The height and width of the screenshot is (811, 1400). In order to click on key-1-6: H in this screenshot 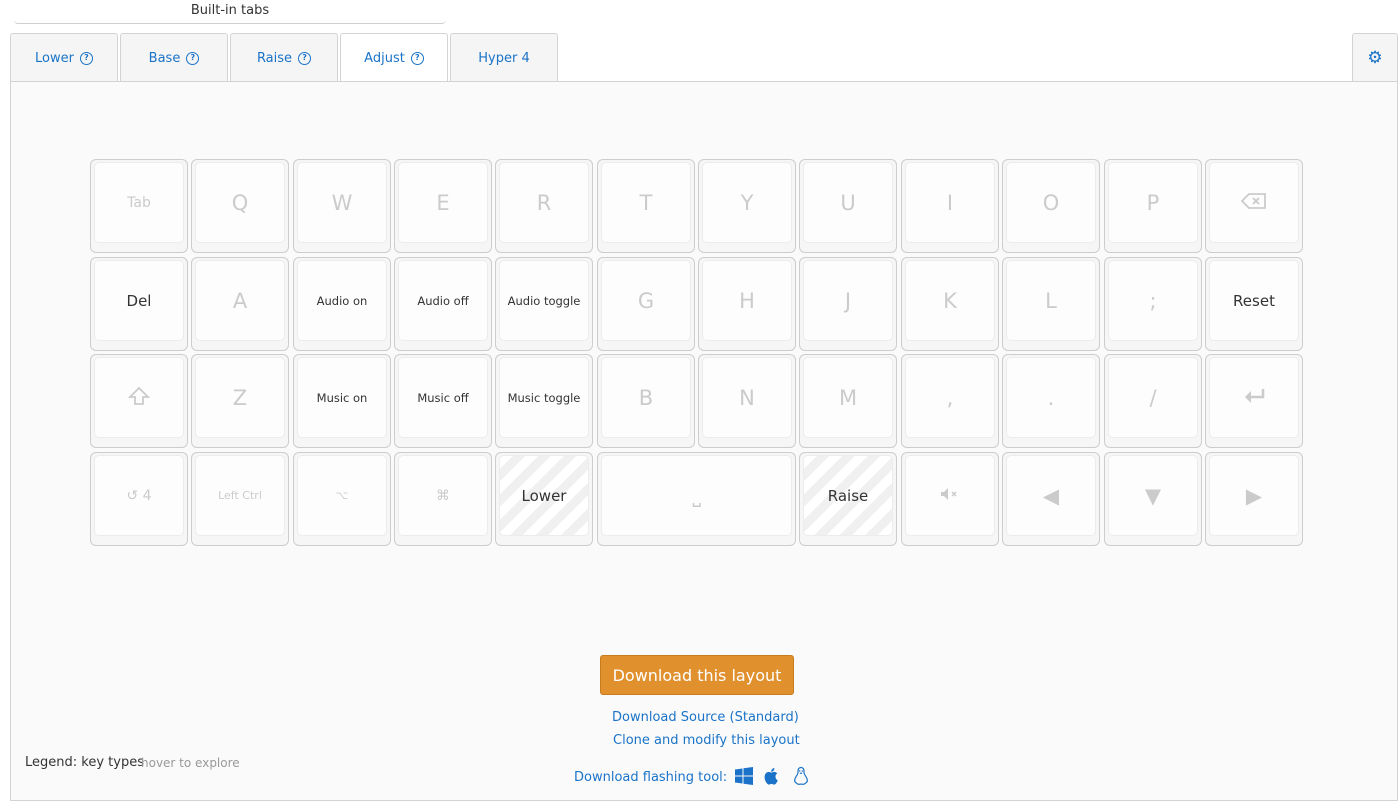, I will do `click(747, 304)`.